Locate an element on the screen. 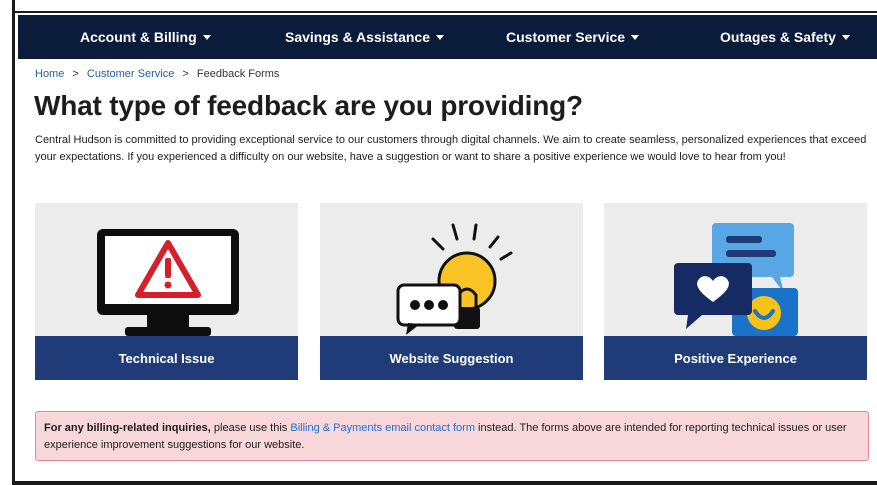  nav-savings-assistance: Savings & Assistance is located at coordinates (364, 37).